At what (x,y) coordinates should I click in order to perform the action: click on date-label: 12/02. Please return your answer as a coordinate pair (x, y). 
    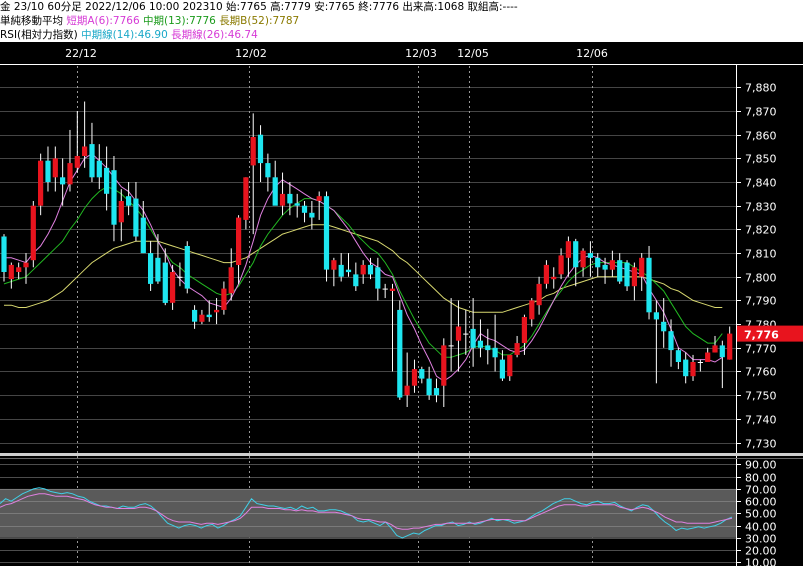
    Looking at the image, I should click on (251, 53).